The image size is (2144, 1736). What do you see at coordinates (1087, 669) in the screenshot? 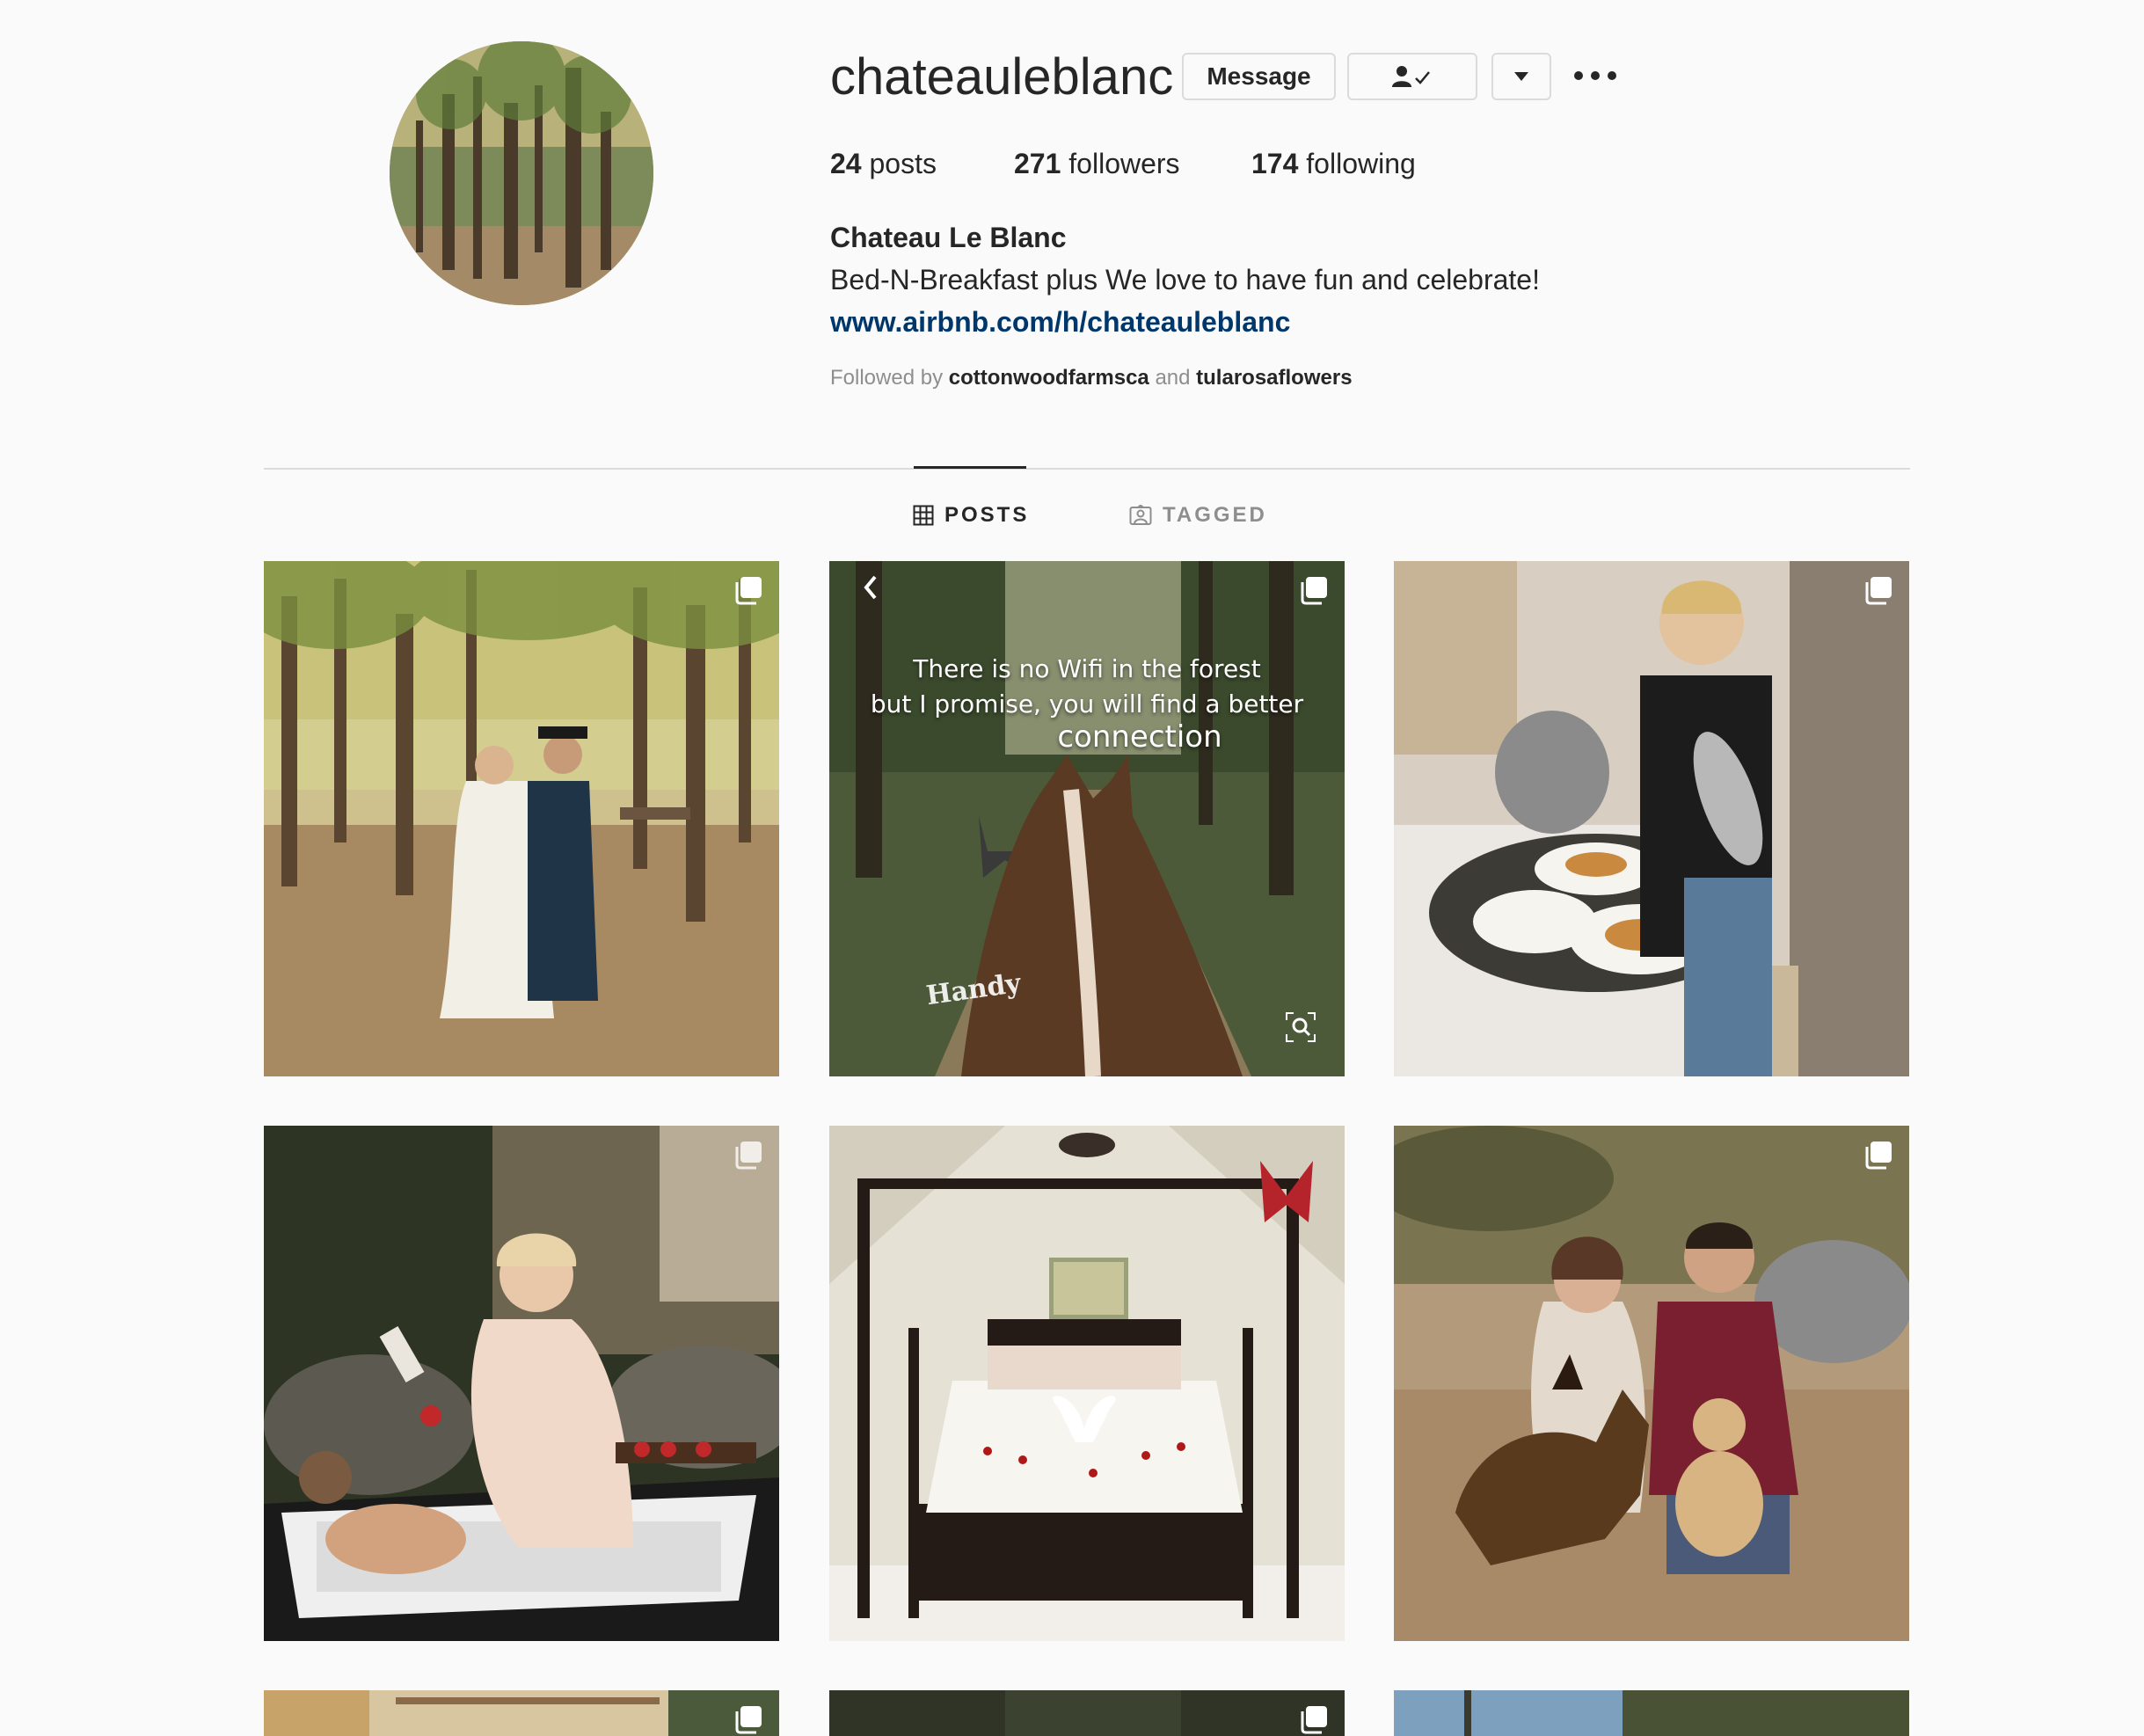
I see `post-caption-line: There is no Wifi in the forest` at bounding box center [1087, 669].